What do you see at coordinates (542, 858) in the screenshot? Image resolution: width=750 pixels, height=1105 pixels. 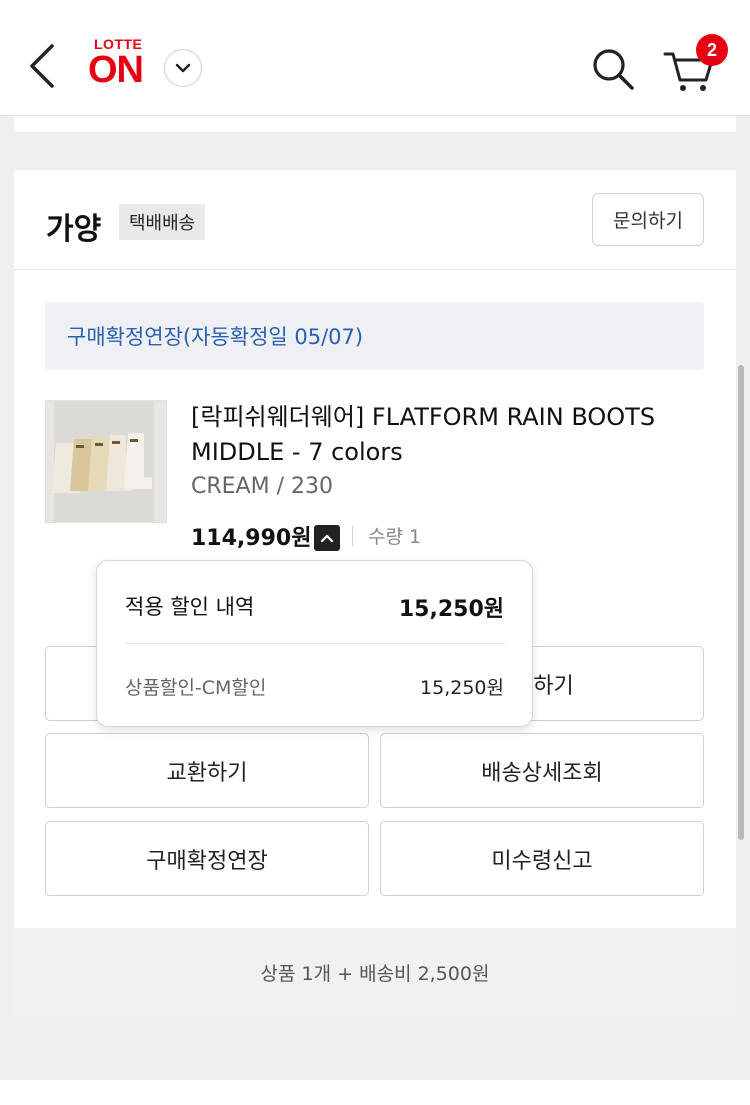 I see `not-received-report-button: 미수령신고` at bounding box center [542, 858].